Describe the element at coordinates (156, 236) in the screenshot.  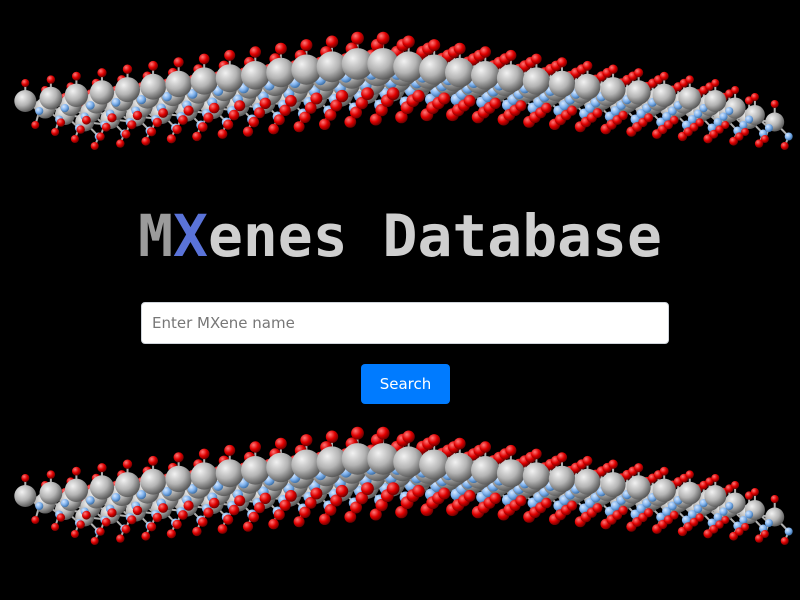
I see `title-letter-m: M` at that location.